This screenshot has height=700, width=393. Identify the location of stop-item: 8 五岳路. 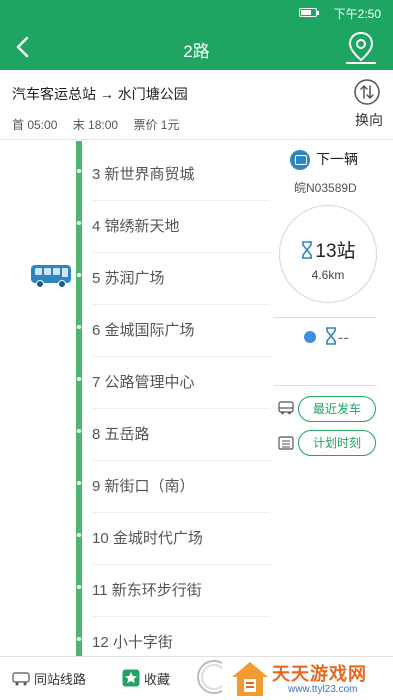
(135, 435).